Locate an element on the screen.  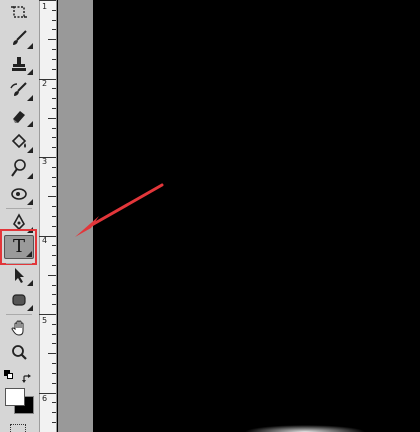
arrow-cursor-icon is located at coordinates (19, 275).